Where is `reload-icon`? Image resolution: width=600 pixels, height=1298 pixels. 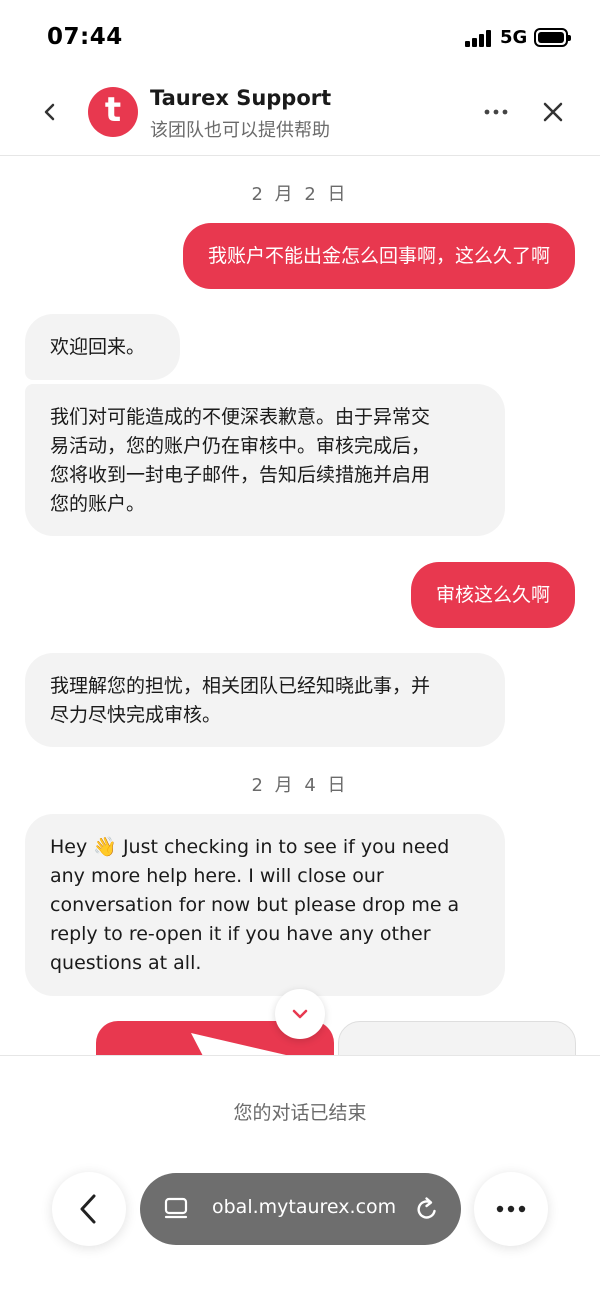
reload-icon is located at coordinates (427, 1209).